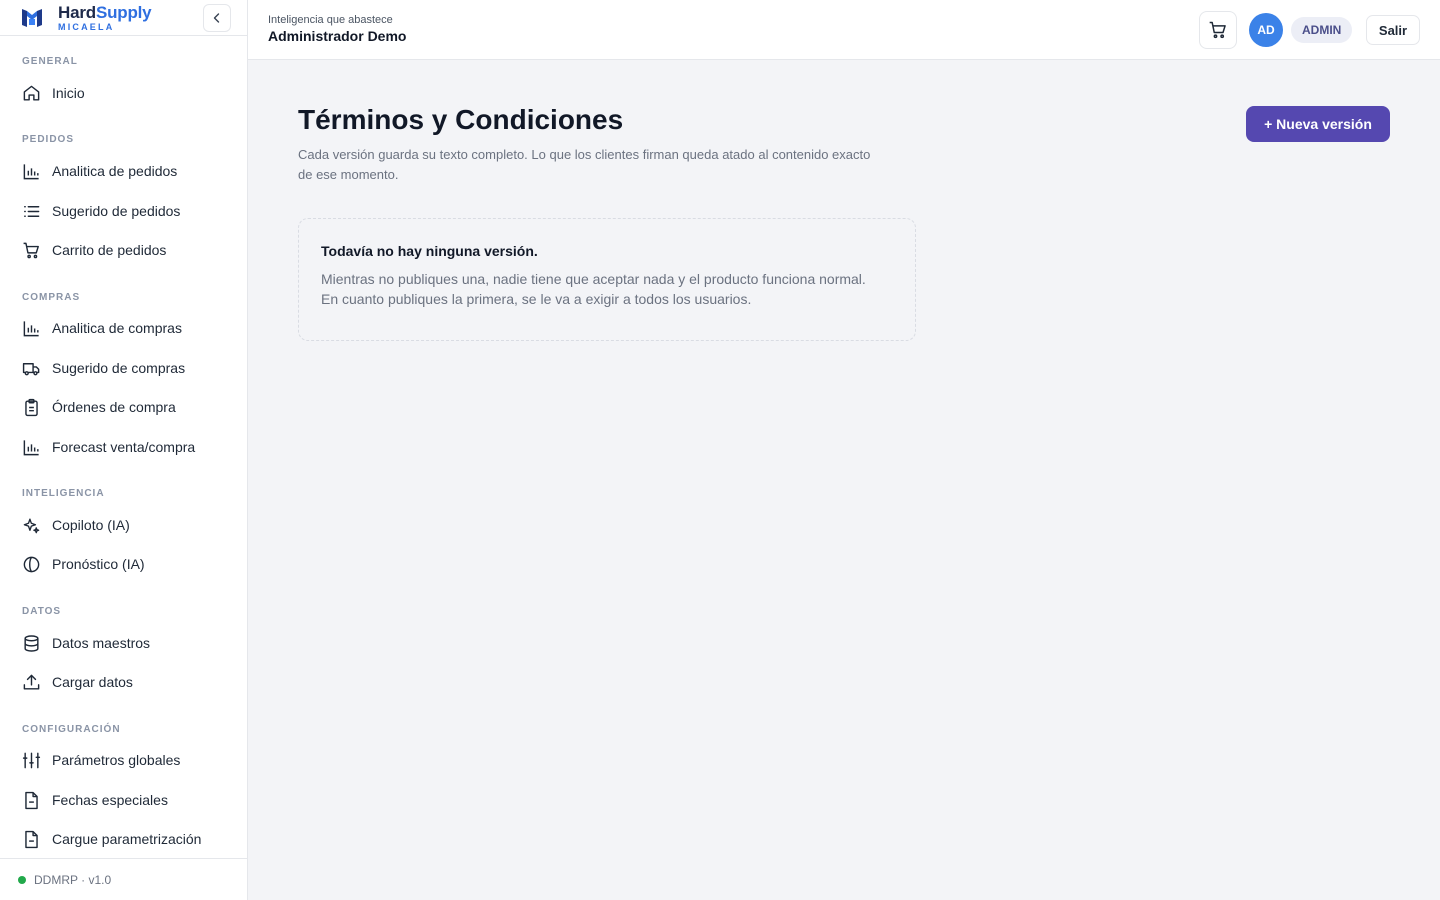 This screenshot has height=900, width=1440. I want to click on sidebar-item-copiloto: Copiloto (IA), so click(129, 525).